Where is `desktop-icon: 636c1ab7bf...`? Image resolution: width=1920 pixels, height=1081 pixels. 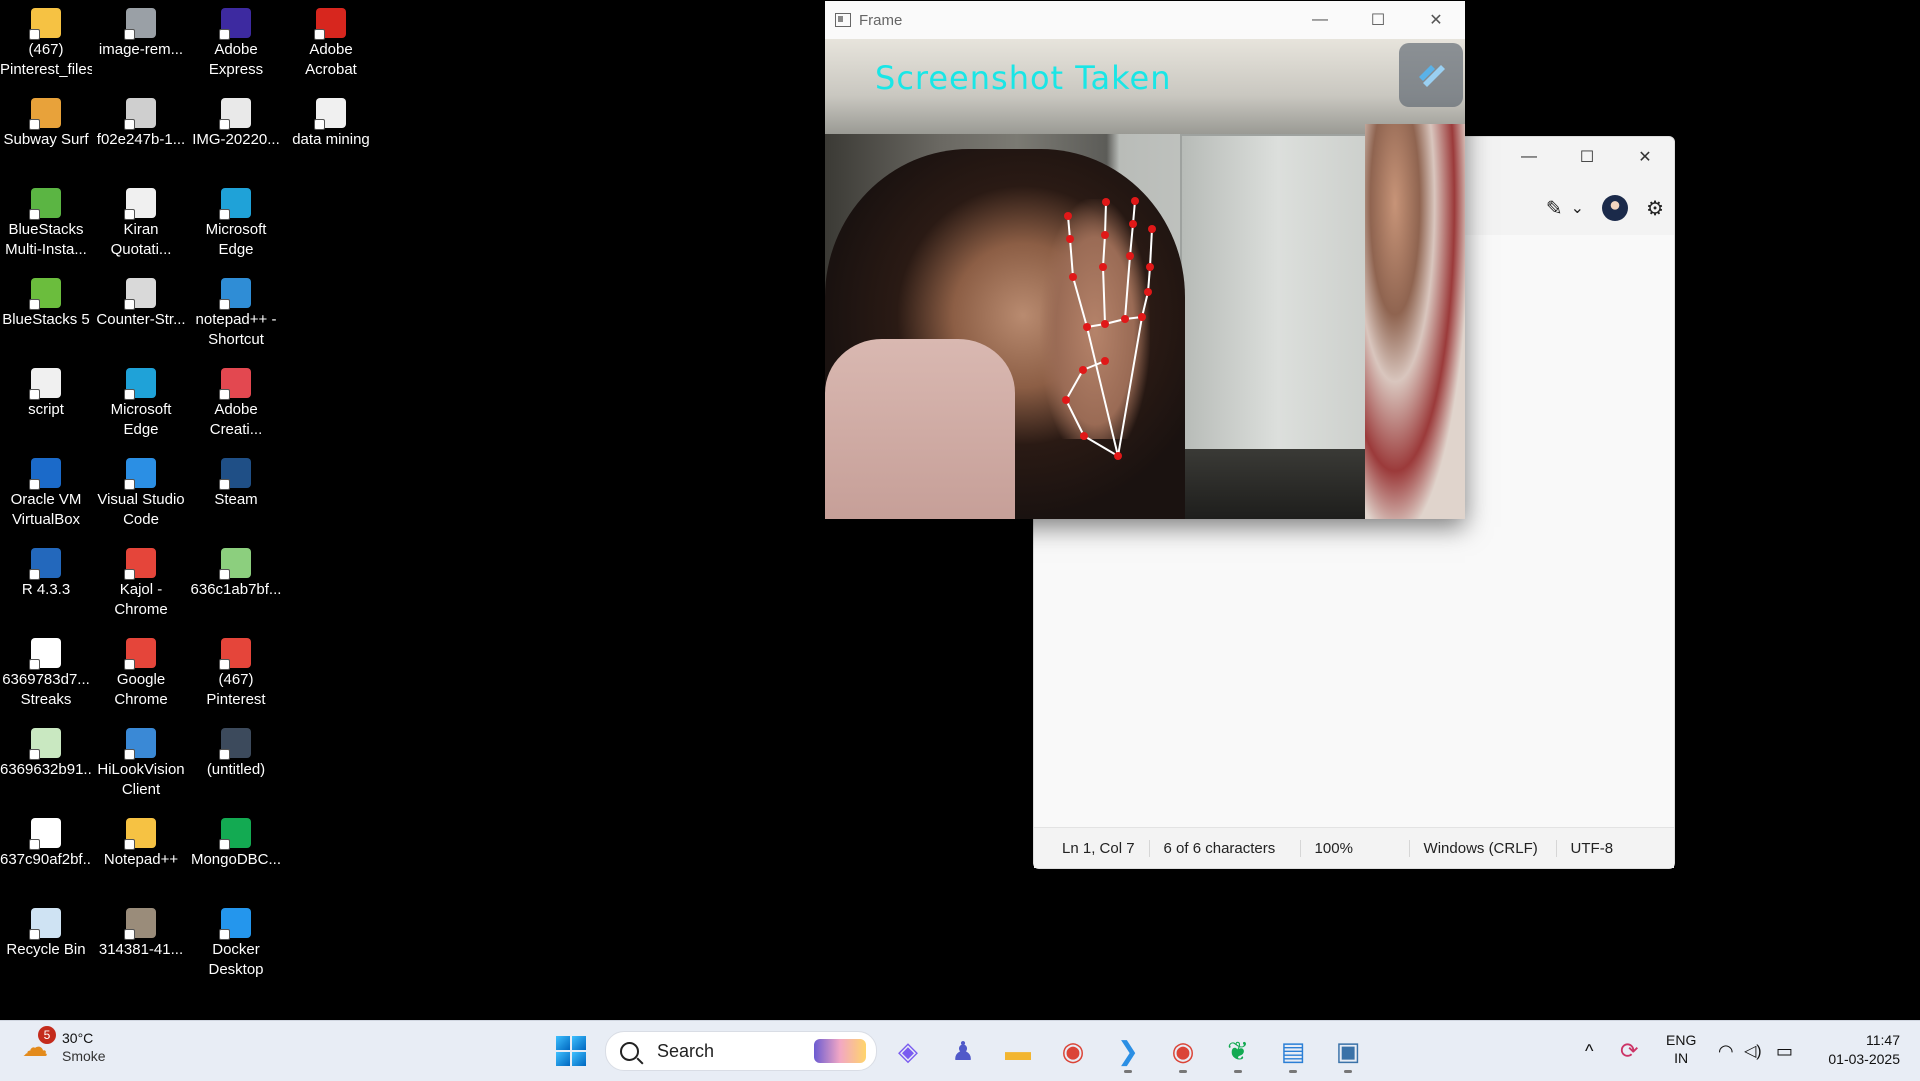
desktop-icon: 636c1ab7bf... is located at coordinates (236, 584).